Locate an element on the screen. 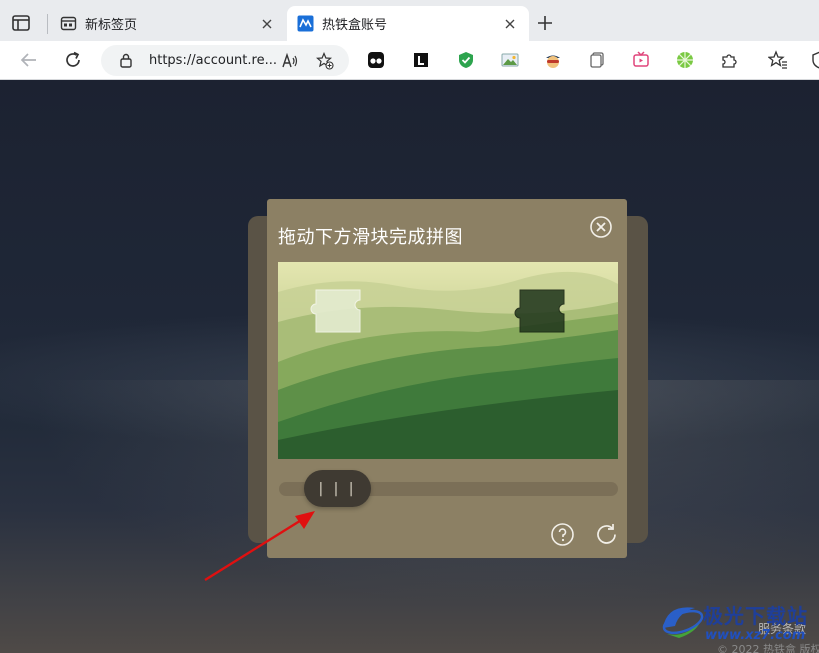 The image size is (819, 653). spy-icon is located at coordinates (553, 60).